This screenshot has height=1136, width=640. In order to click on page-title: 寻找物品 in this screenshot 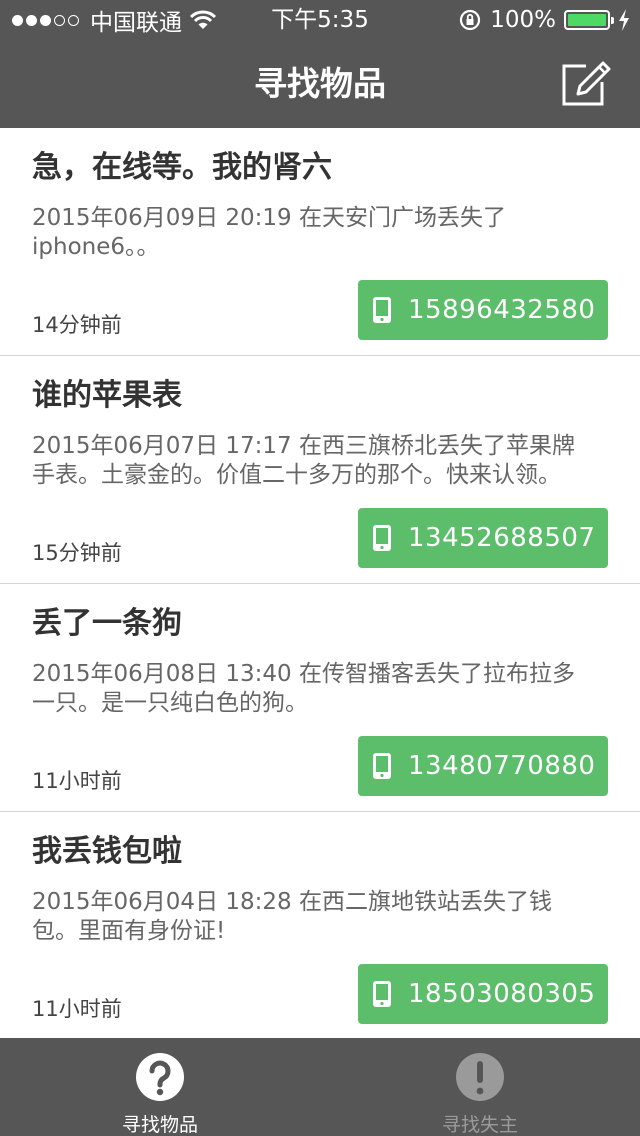, I will do `click(320, 83)`.